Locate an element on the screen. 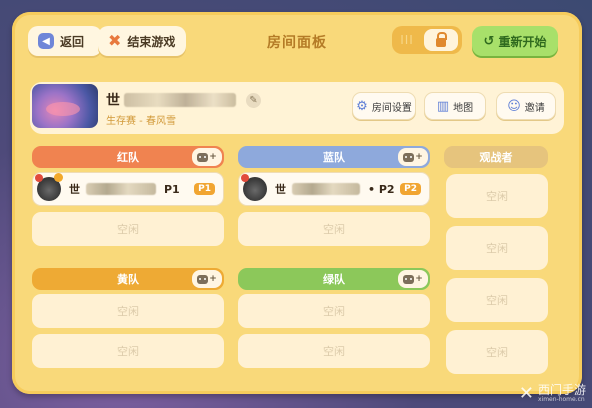 The height and width of the screenshot is (408, 592). map-button: ▥ 地图 is located at coordinates (455, 106).